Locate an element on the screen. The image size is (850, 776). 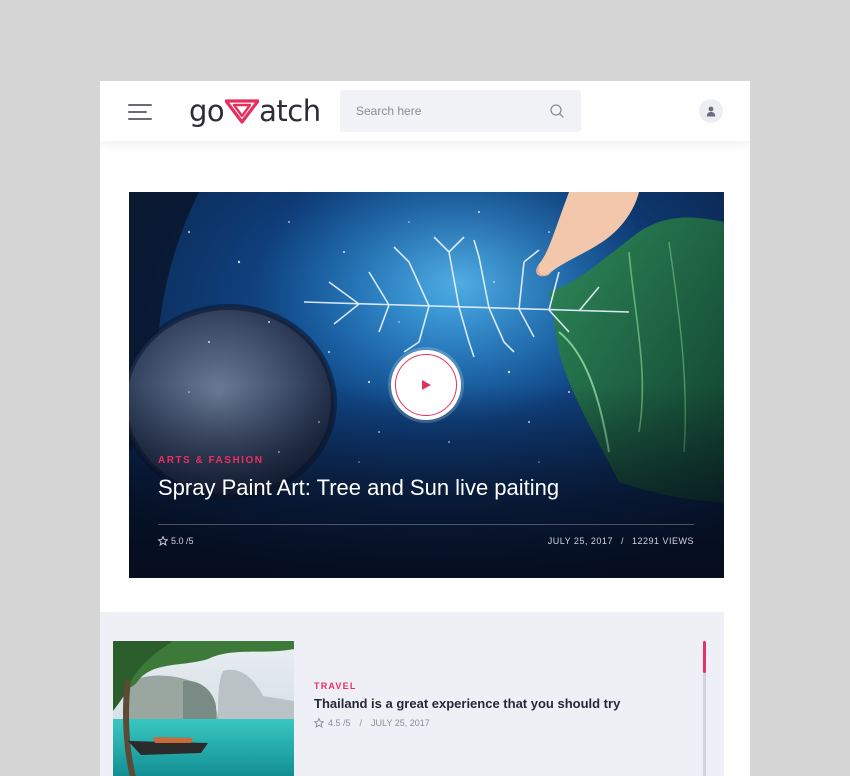
hero-views: 12291 VIEWS is located at coordinates (662, 541).